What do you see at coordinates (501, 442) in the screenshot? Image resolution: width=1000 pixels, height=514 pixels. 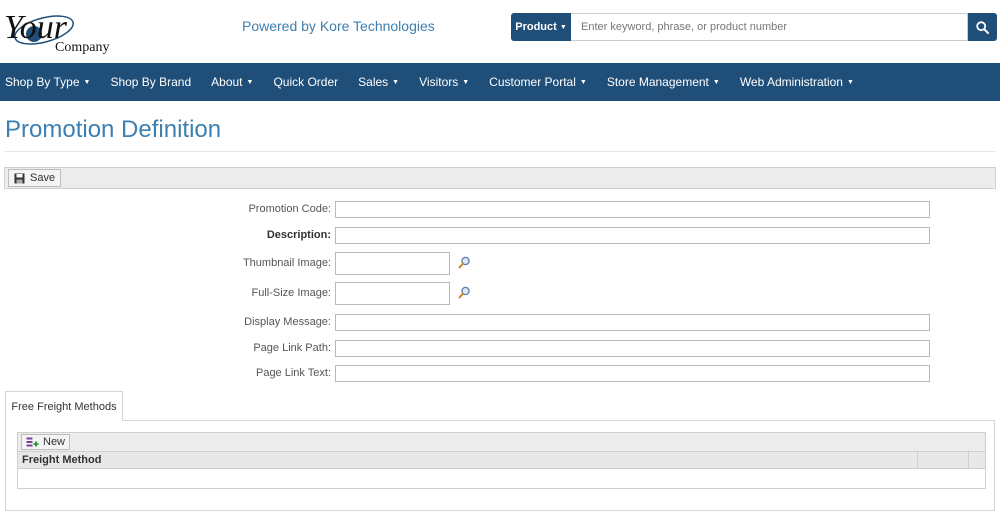 I see `grid-toolbar: New` at bounding box center [501, 442].